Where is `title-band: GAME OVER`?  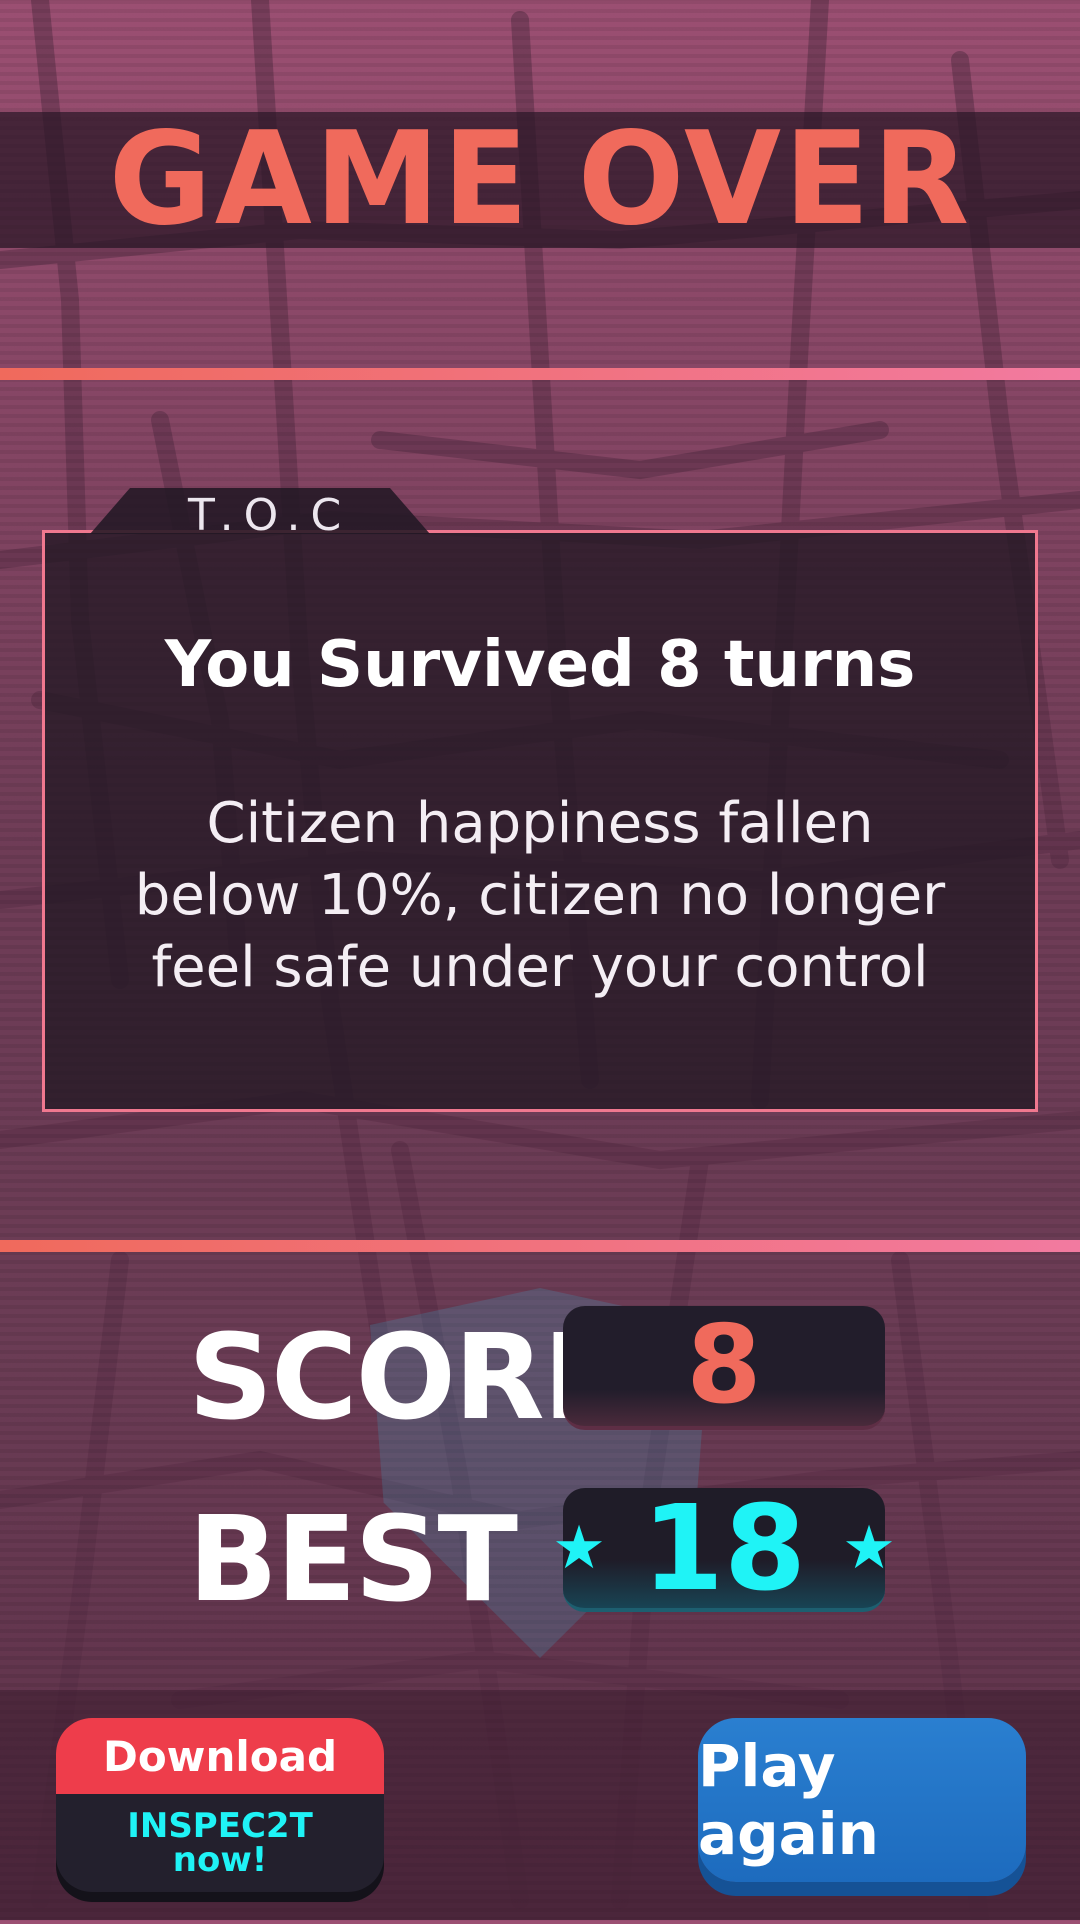 title-band: GAME OVER is located at coordinates (540, 180).